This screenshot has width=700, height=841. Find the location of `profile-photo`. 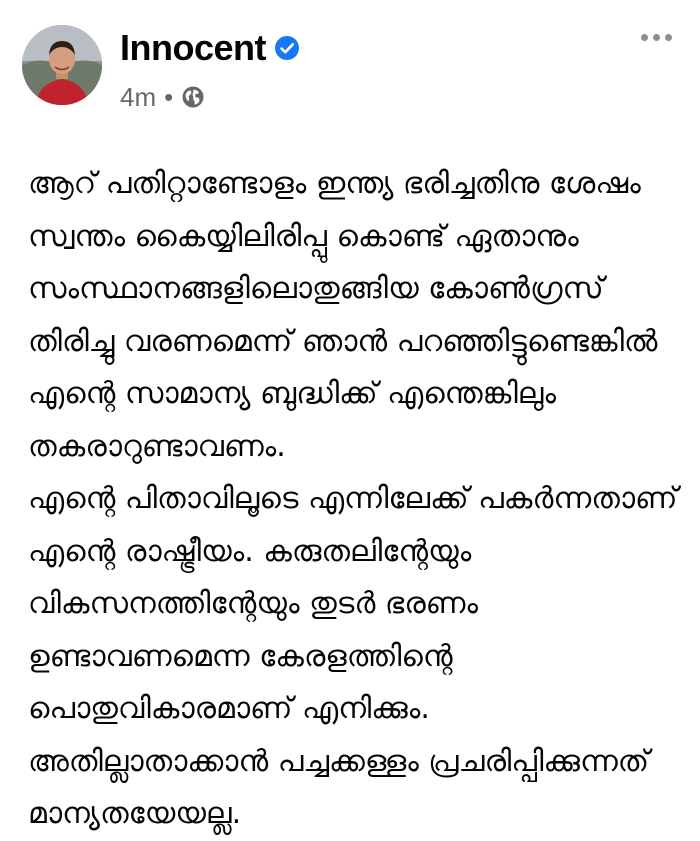

profile-photo is located at coordinates (62, 65).